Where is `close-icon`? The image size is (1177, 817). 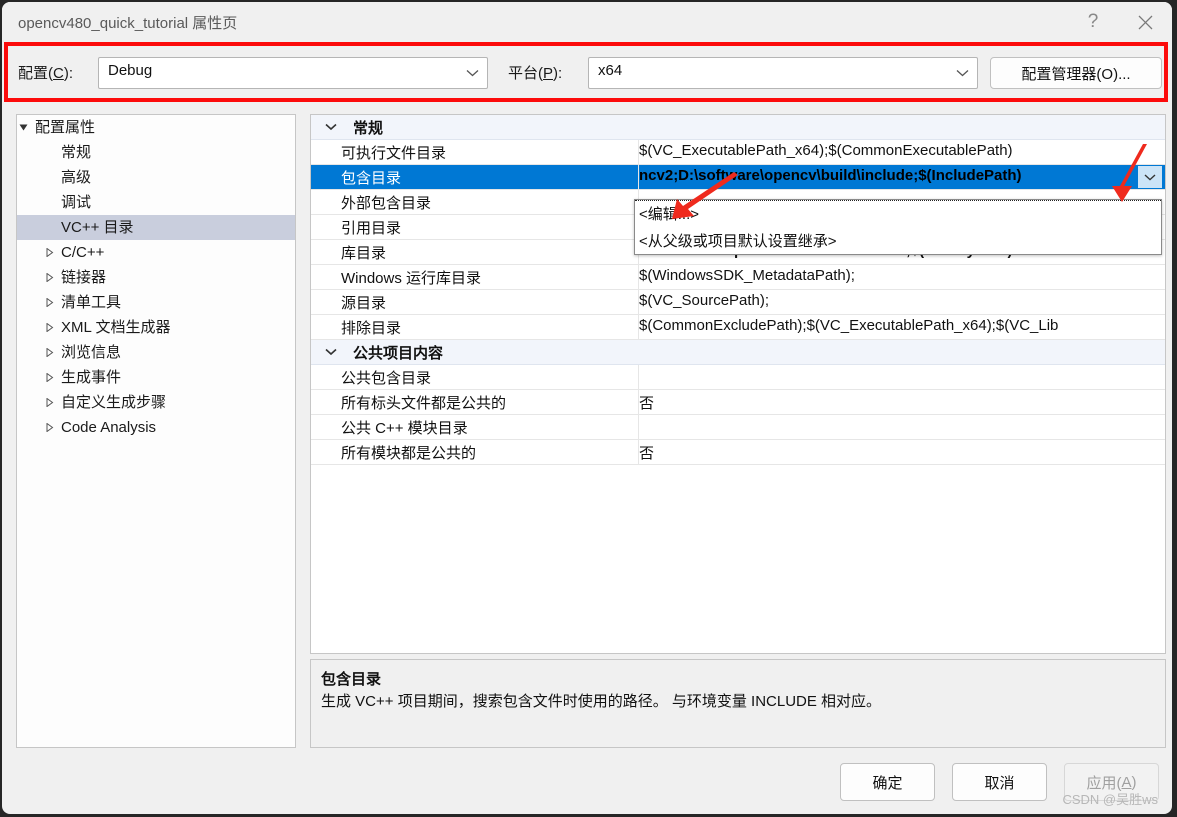
close-icon is located at coordinates (1145, 22).